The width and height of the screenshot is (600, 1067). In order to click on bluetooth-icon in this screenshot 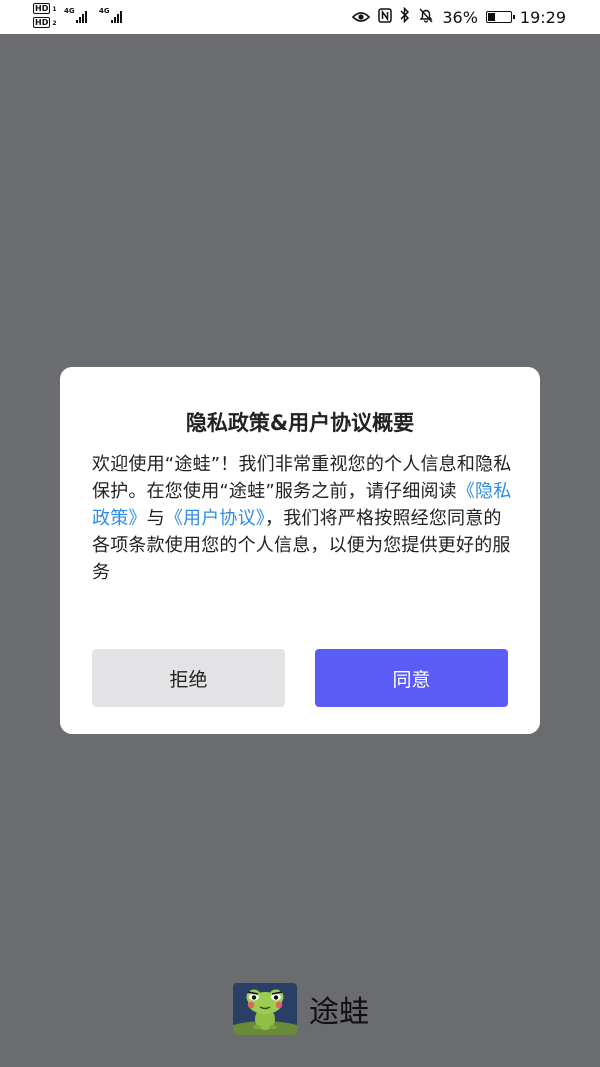, I will do `click(405, 16)`.